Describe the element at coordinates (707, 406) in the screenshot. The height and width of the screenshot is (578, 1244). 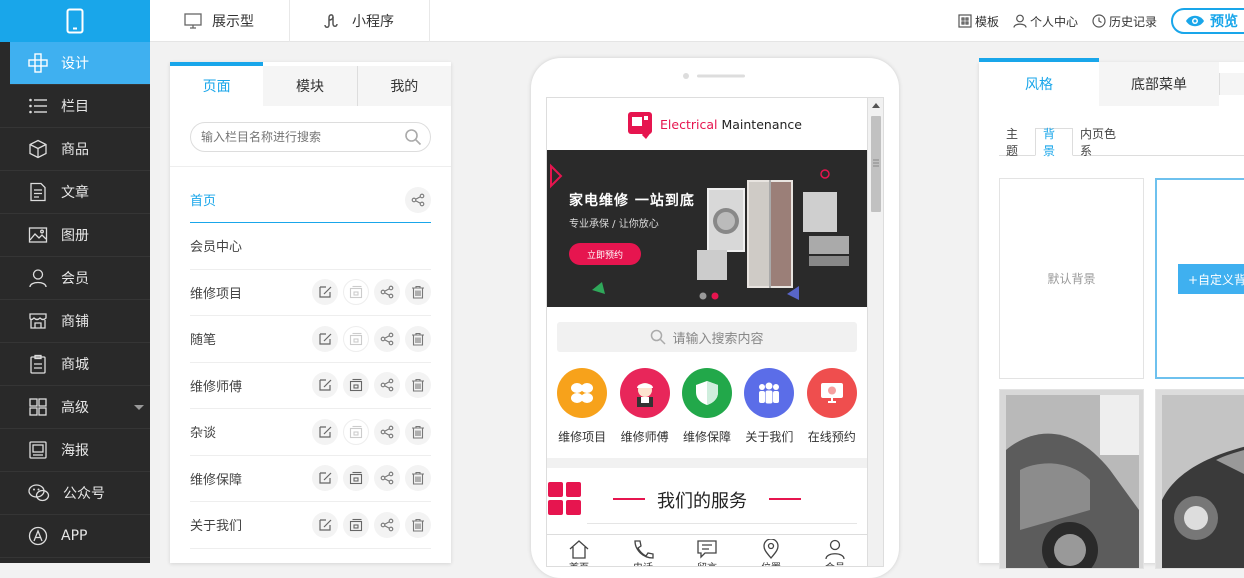
I see `quick-nav-guarantee: 维修保障` at that location.